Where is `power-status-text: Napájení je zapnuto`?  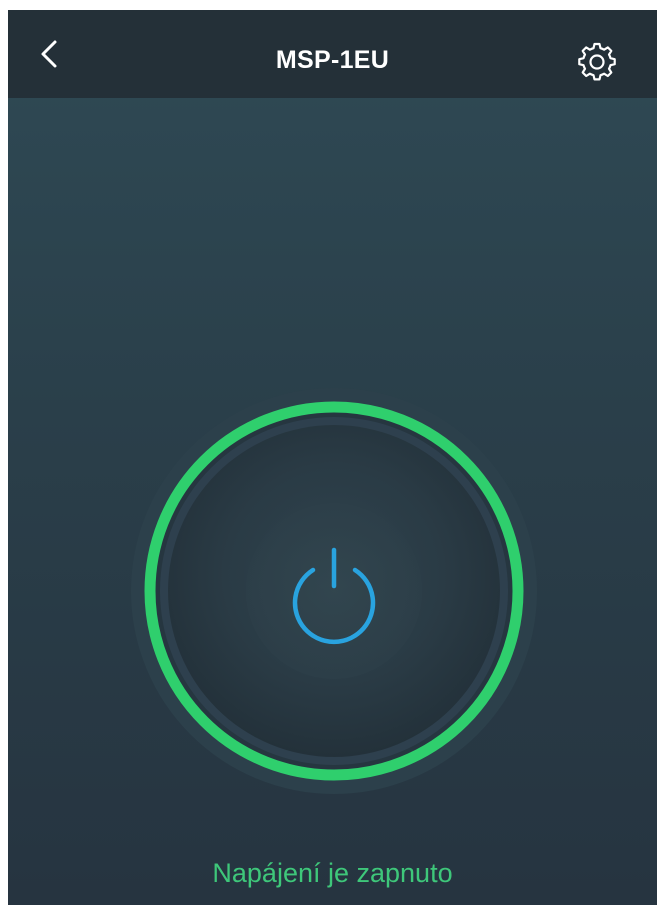 power-status-text: Napájení je zapnuto is located at coordinates (332, 873).